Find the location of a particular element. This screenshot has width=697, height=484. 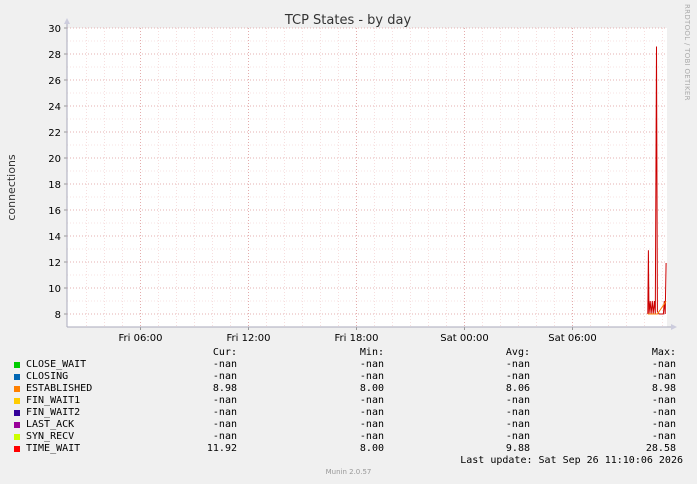

x-tick-label: Fri 12:00 is located at coordinates (249, 338).